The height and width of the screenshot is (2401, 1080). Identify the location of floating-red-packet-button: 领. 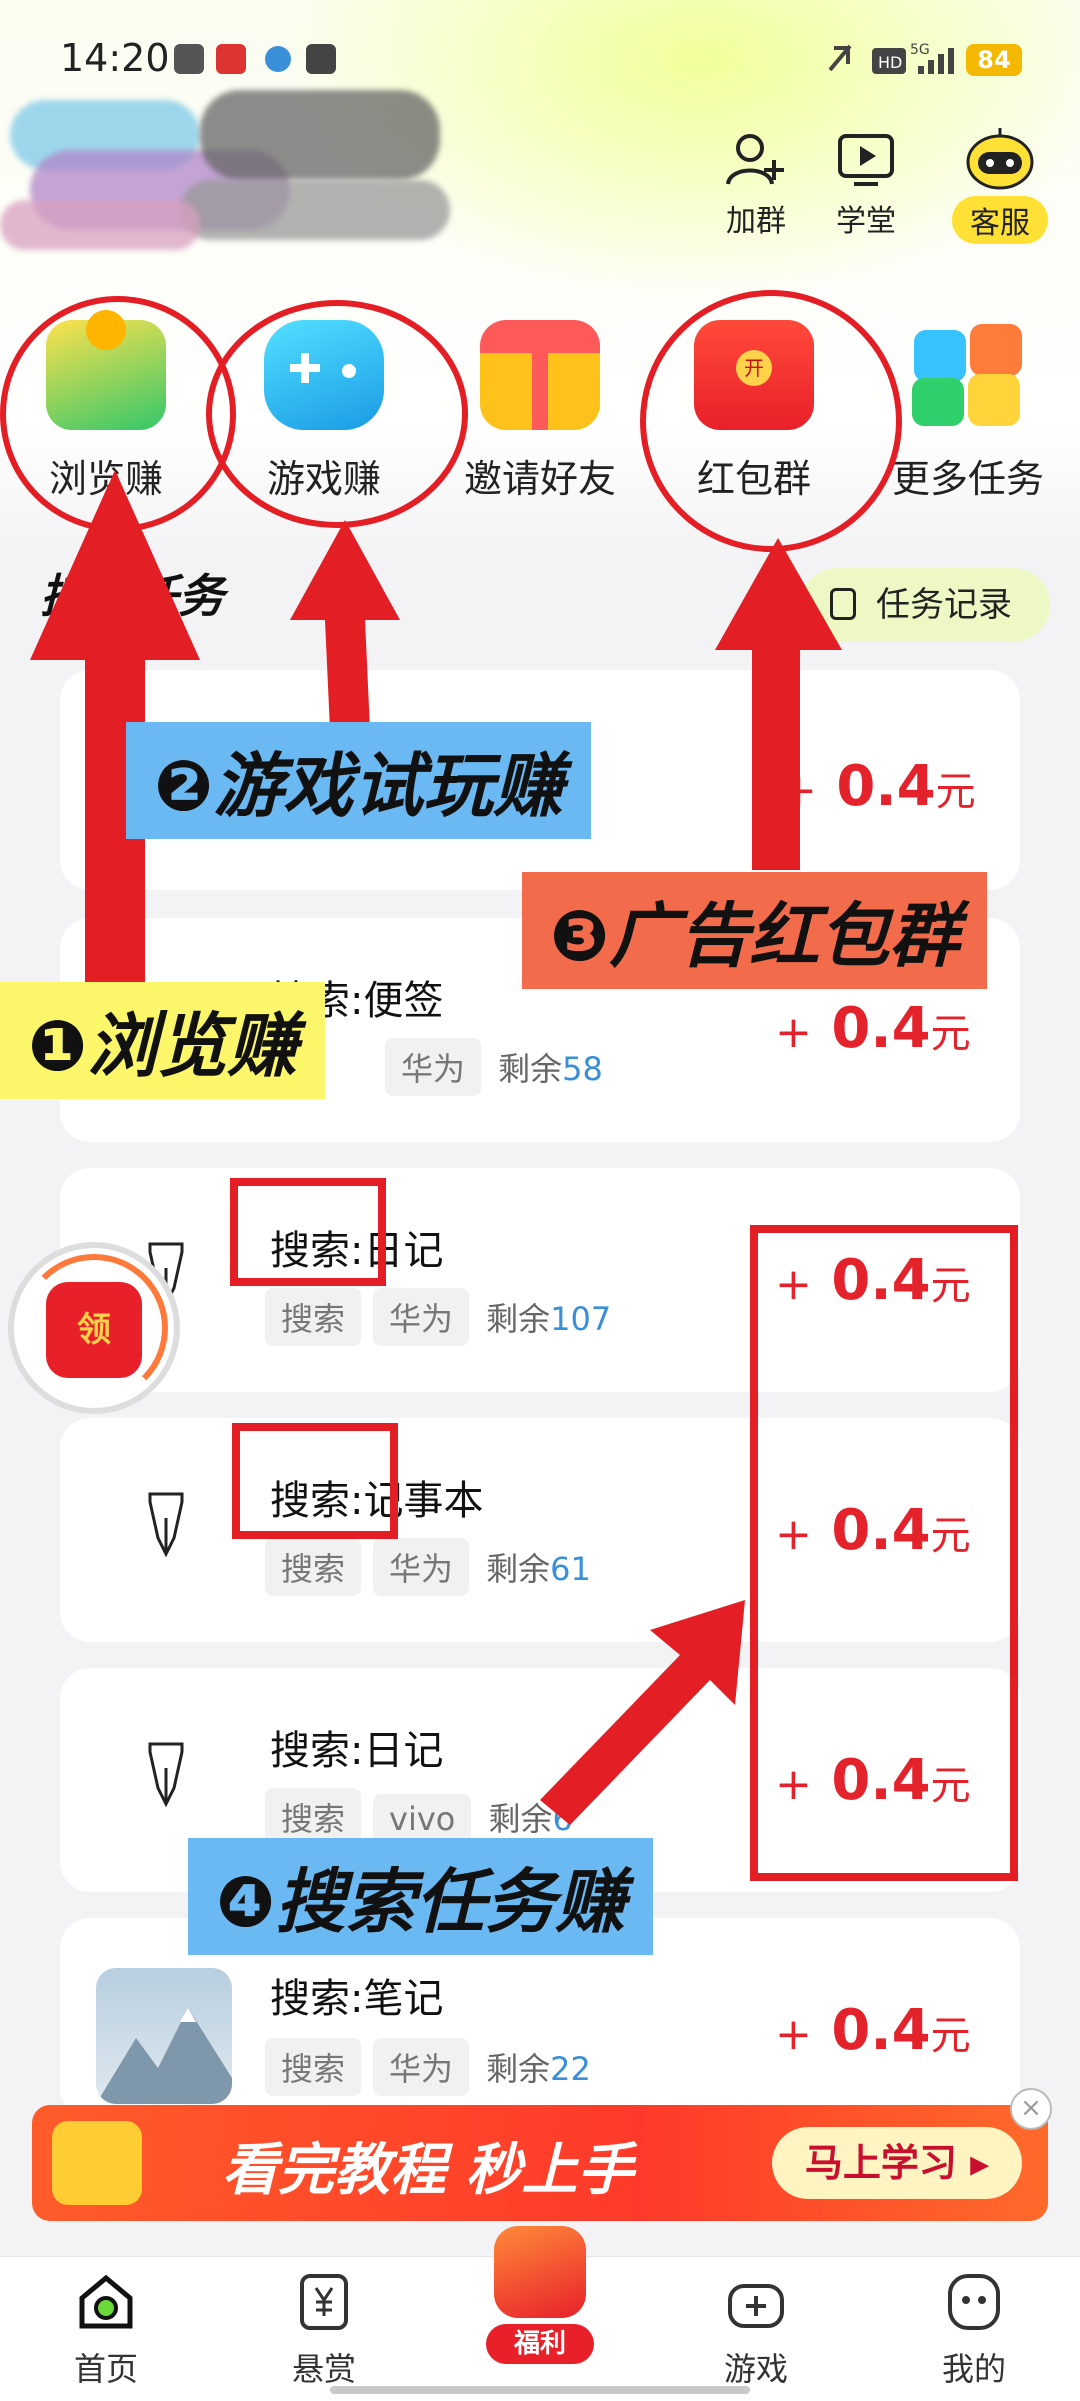
(94, 1328).